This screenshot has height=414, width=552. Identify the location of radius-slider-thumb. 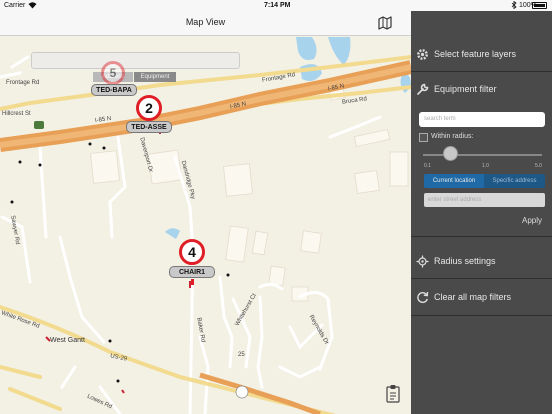
(450, 153).